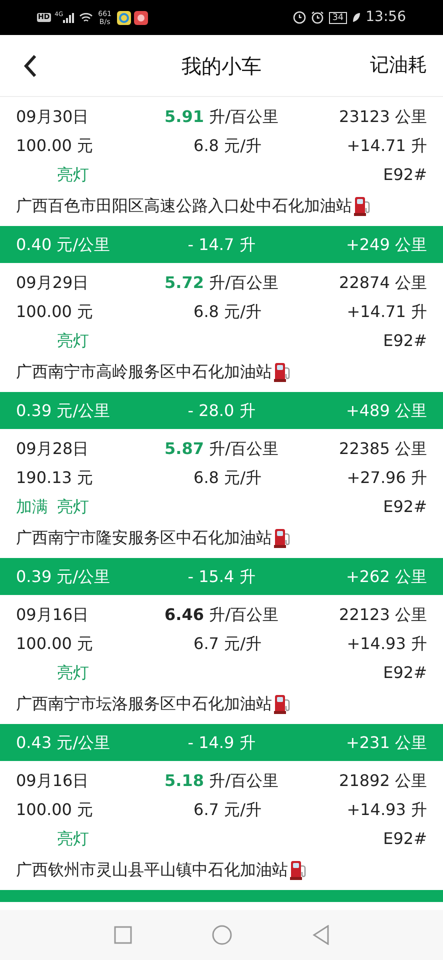 The image size is (443, 960). Describe the element at coordinates (222, 449) in the screenshot. I see `efficiency-text: 5.87 升/百公里` at that location.